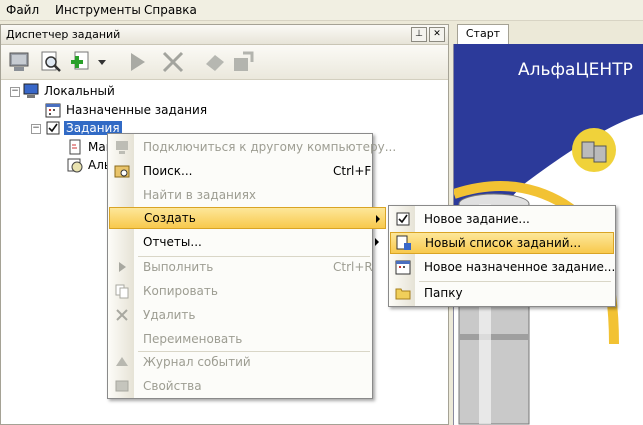  Describe the element at coordinates (240, 386) in the screenshot. I see `menu-item-properties: Свойства` at that location.